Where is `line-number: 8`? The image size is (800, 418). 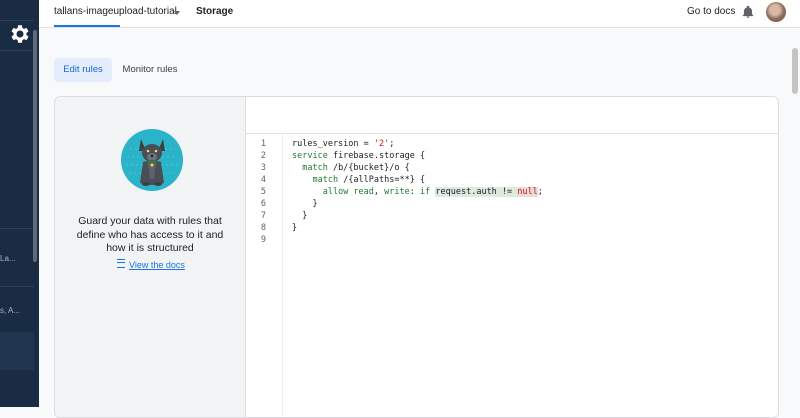
line-number: 8 is located at coordinates (263, 228).